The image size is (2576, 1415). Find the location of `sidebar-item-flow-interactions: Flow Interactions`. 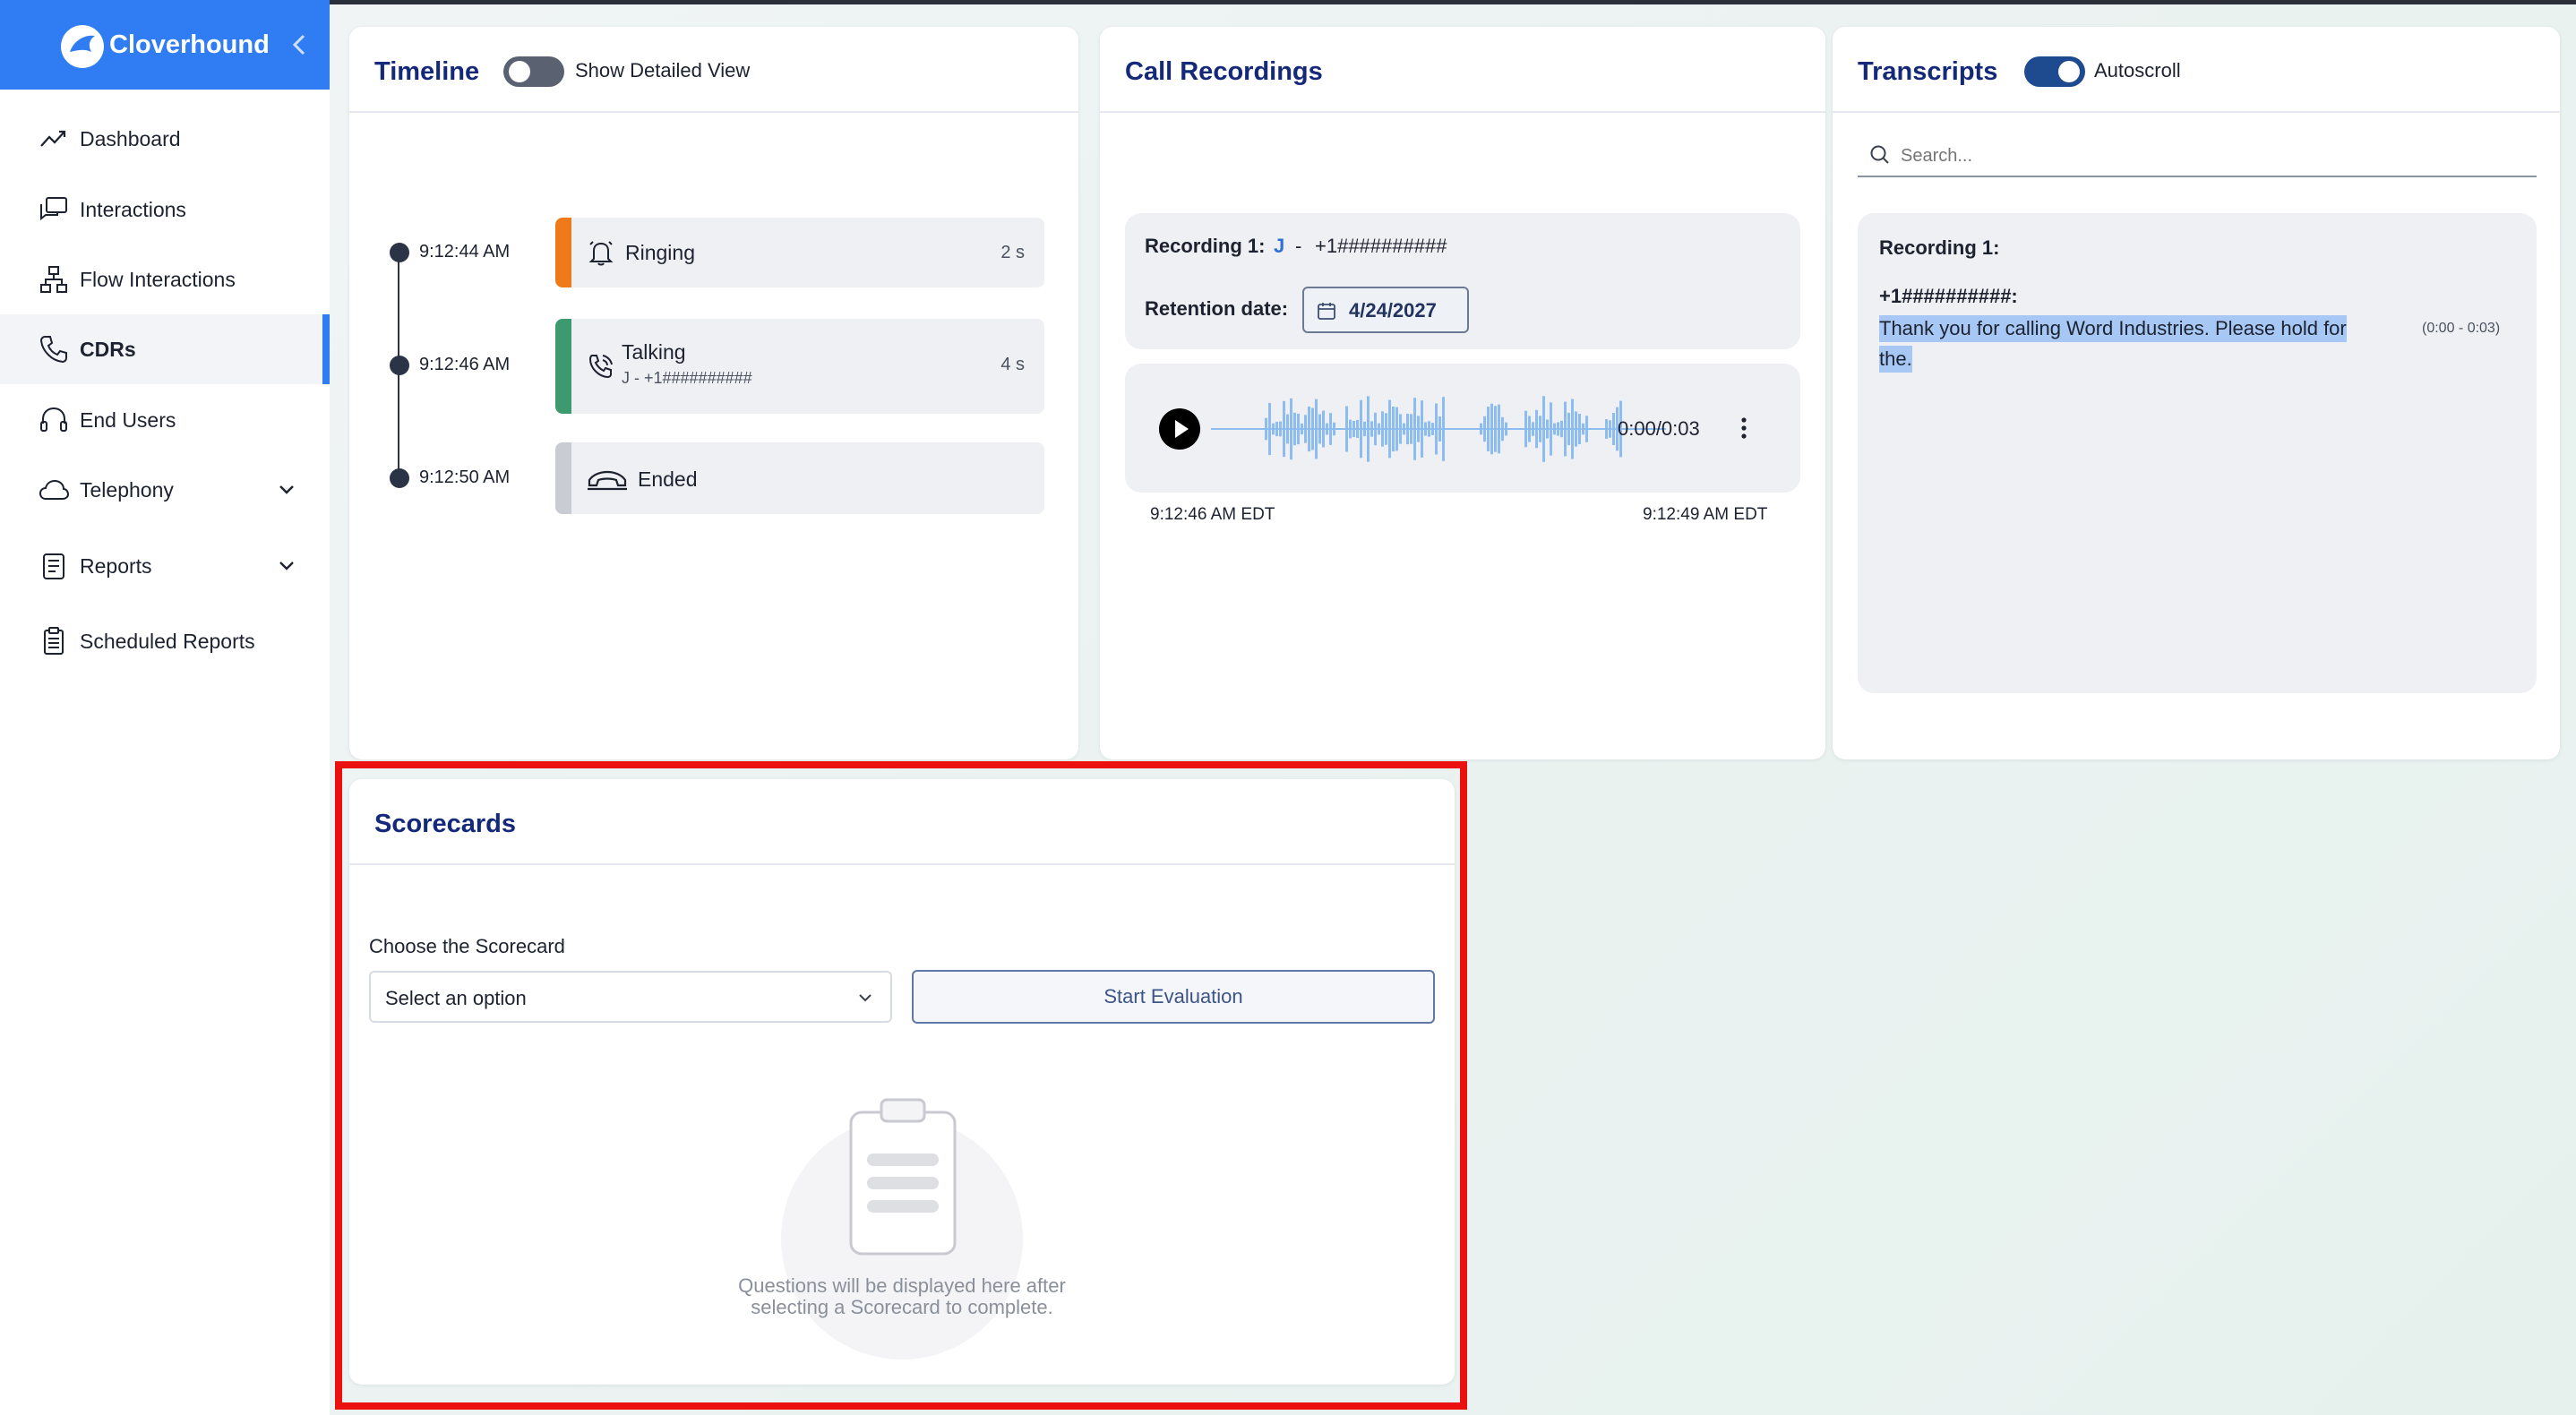

sidebar-item-flow-interactions: Flow Interactions is located at coordinates (165, 279).